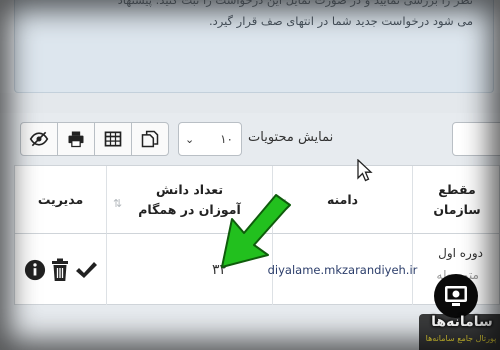 The width and height of the screenshot is (500, 350). I want to click on print-icon, so click(76, 139).